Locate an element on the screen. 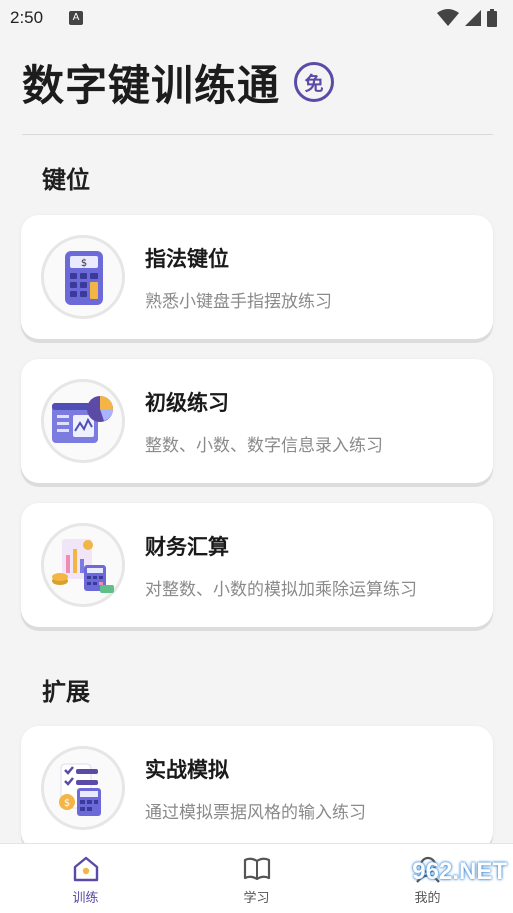  notification-app-icon: A is located at coordinates (76, 18).